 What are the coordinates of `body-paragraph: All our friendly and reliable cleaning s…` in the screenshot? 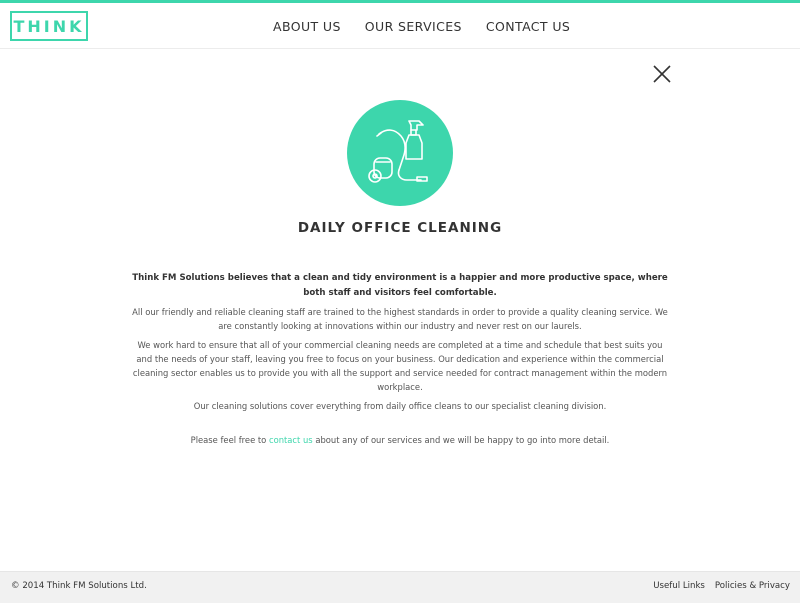 It's located at (400, 319).